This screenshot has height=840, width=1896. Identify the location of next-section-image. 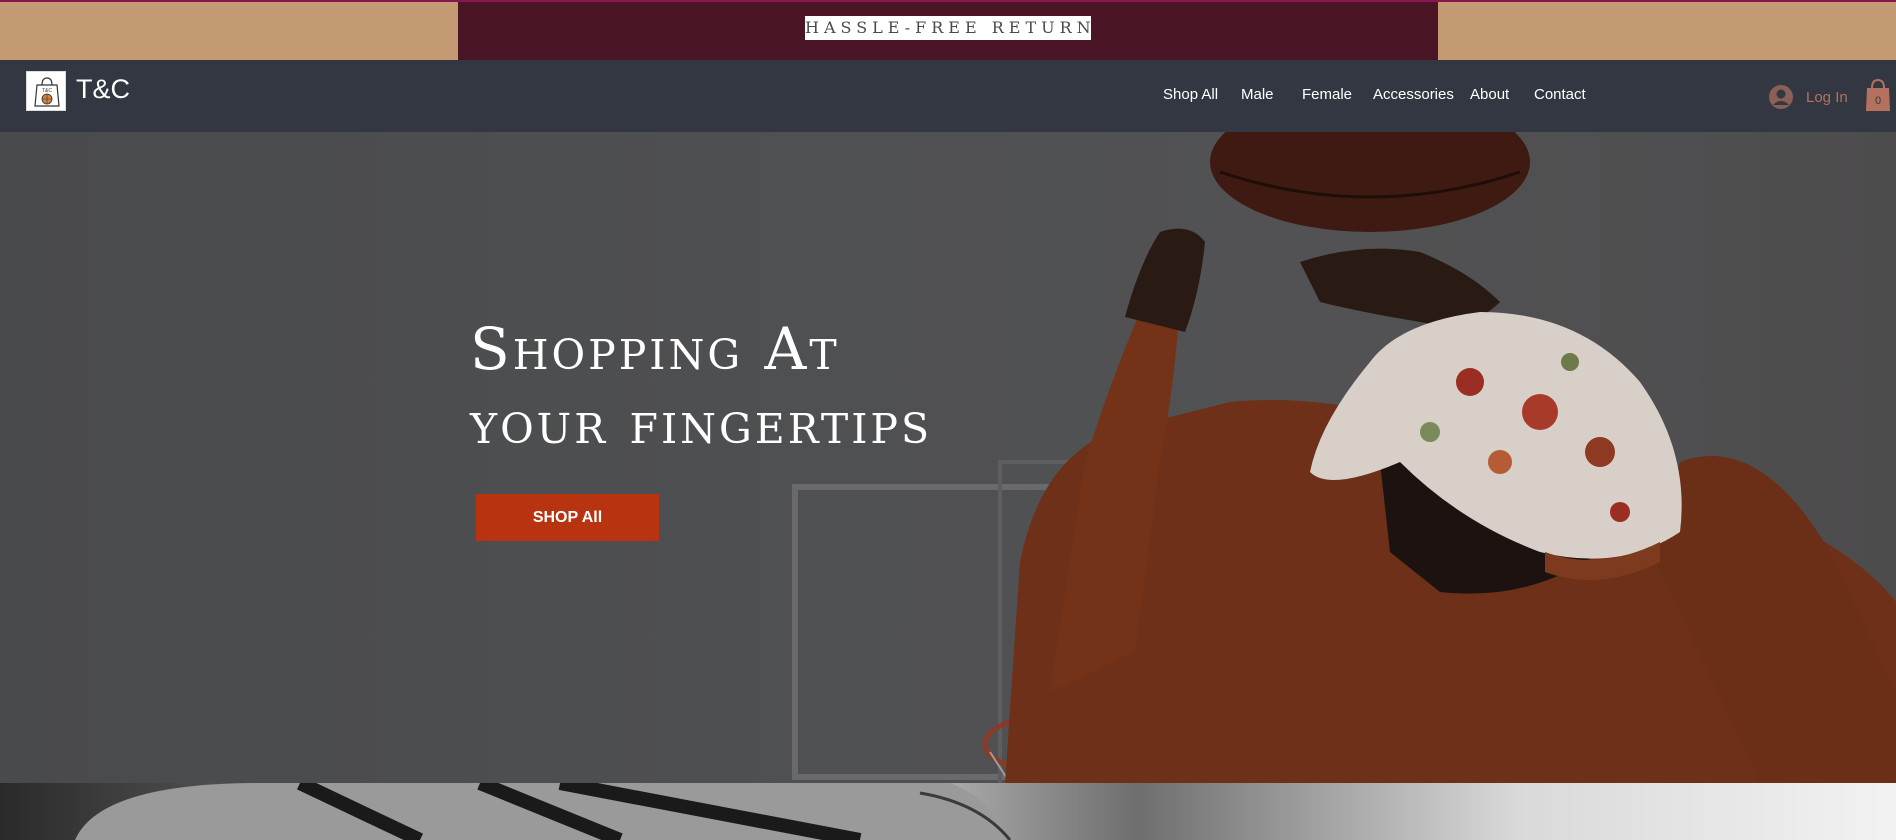
(948, 811).